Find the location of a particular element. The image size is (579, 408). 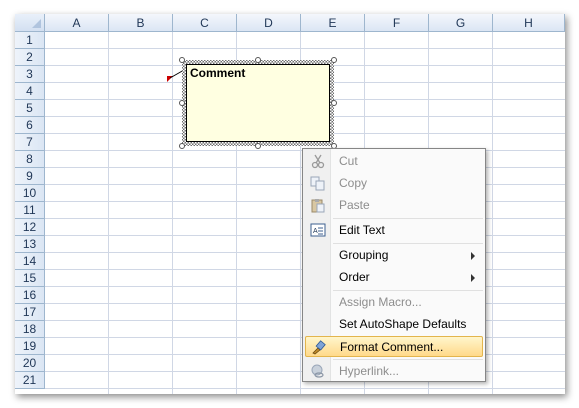

resize-handle-right is located at coordinates (334, 103).